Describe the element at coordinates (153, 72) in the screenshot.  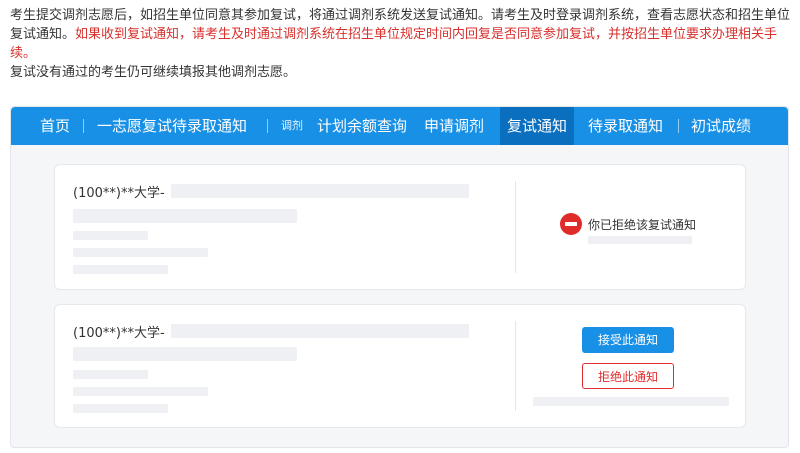
I see `notice-line2: 复试没有通过的考生仍可继续填报其他调剂志愿。` at that location.